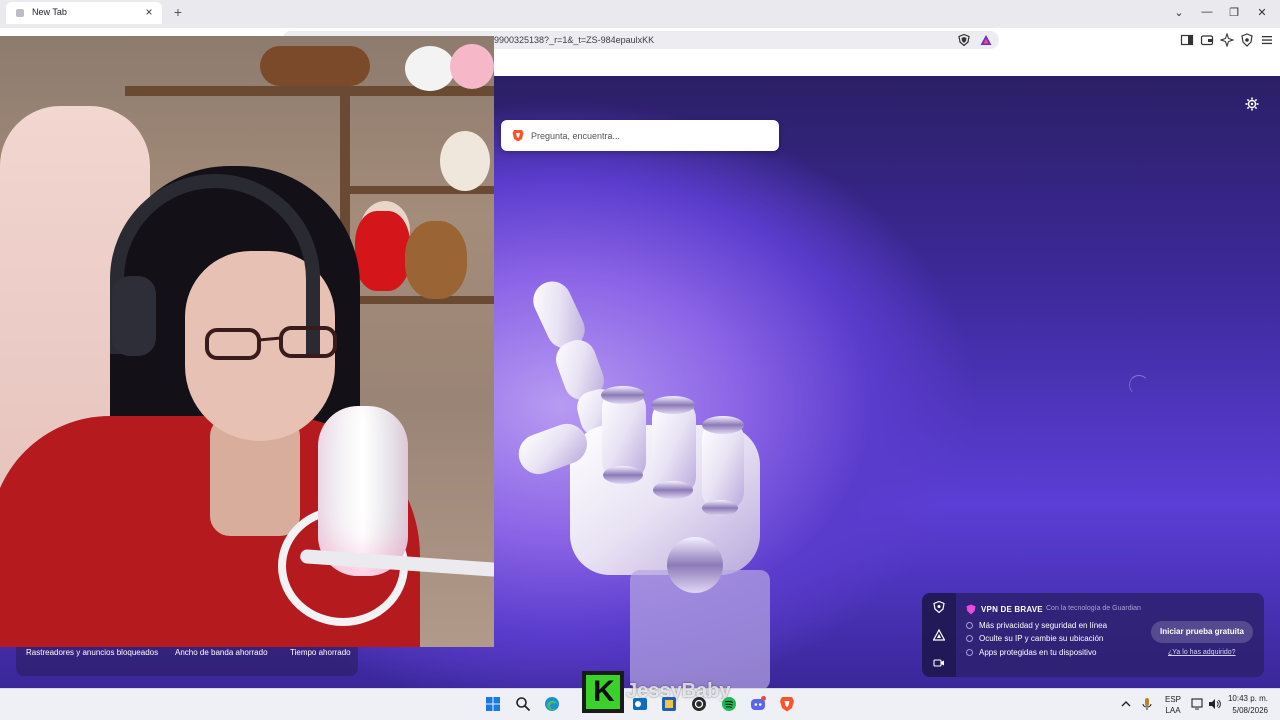 The height and width of the screenshot is (720, 1280). Describe the element at coordinates (758, 704) in the screenshot. I see `discord-icon` at that location.